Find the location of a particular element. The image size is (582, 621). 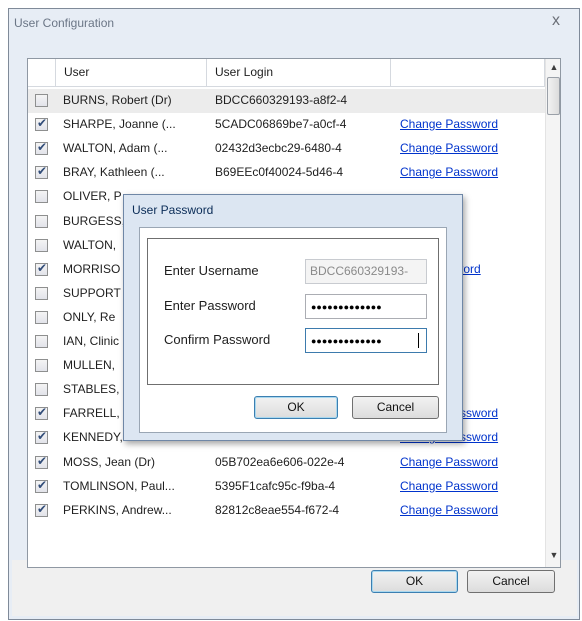

password-label: Enter Password is located at coordinates (210, 305).